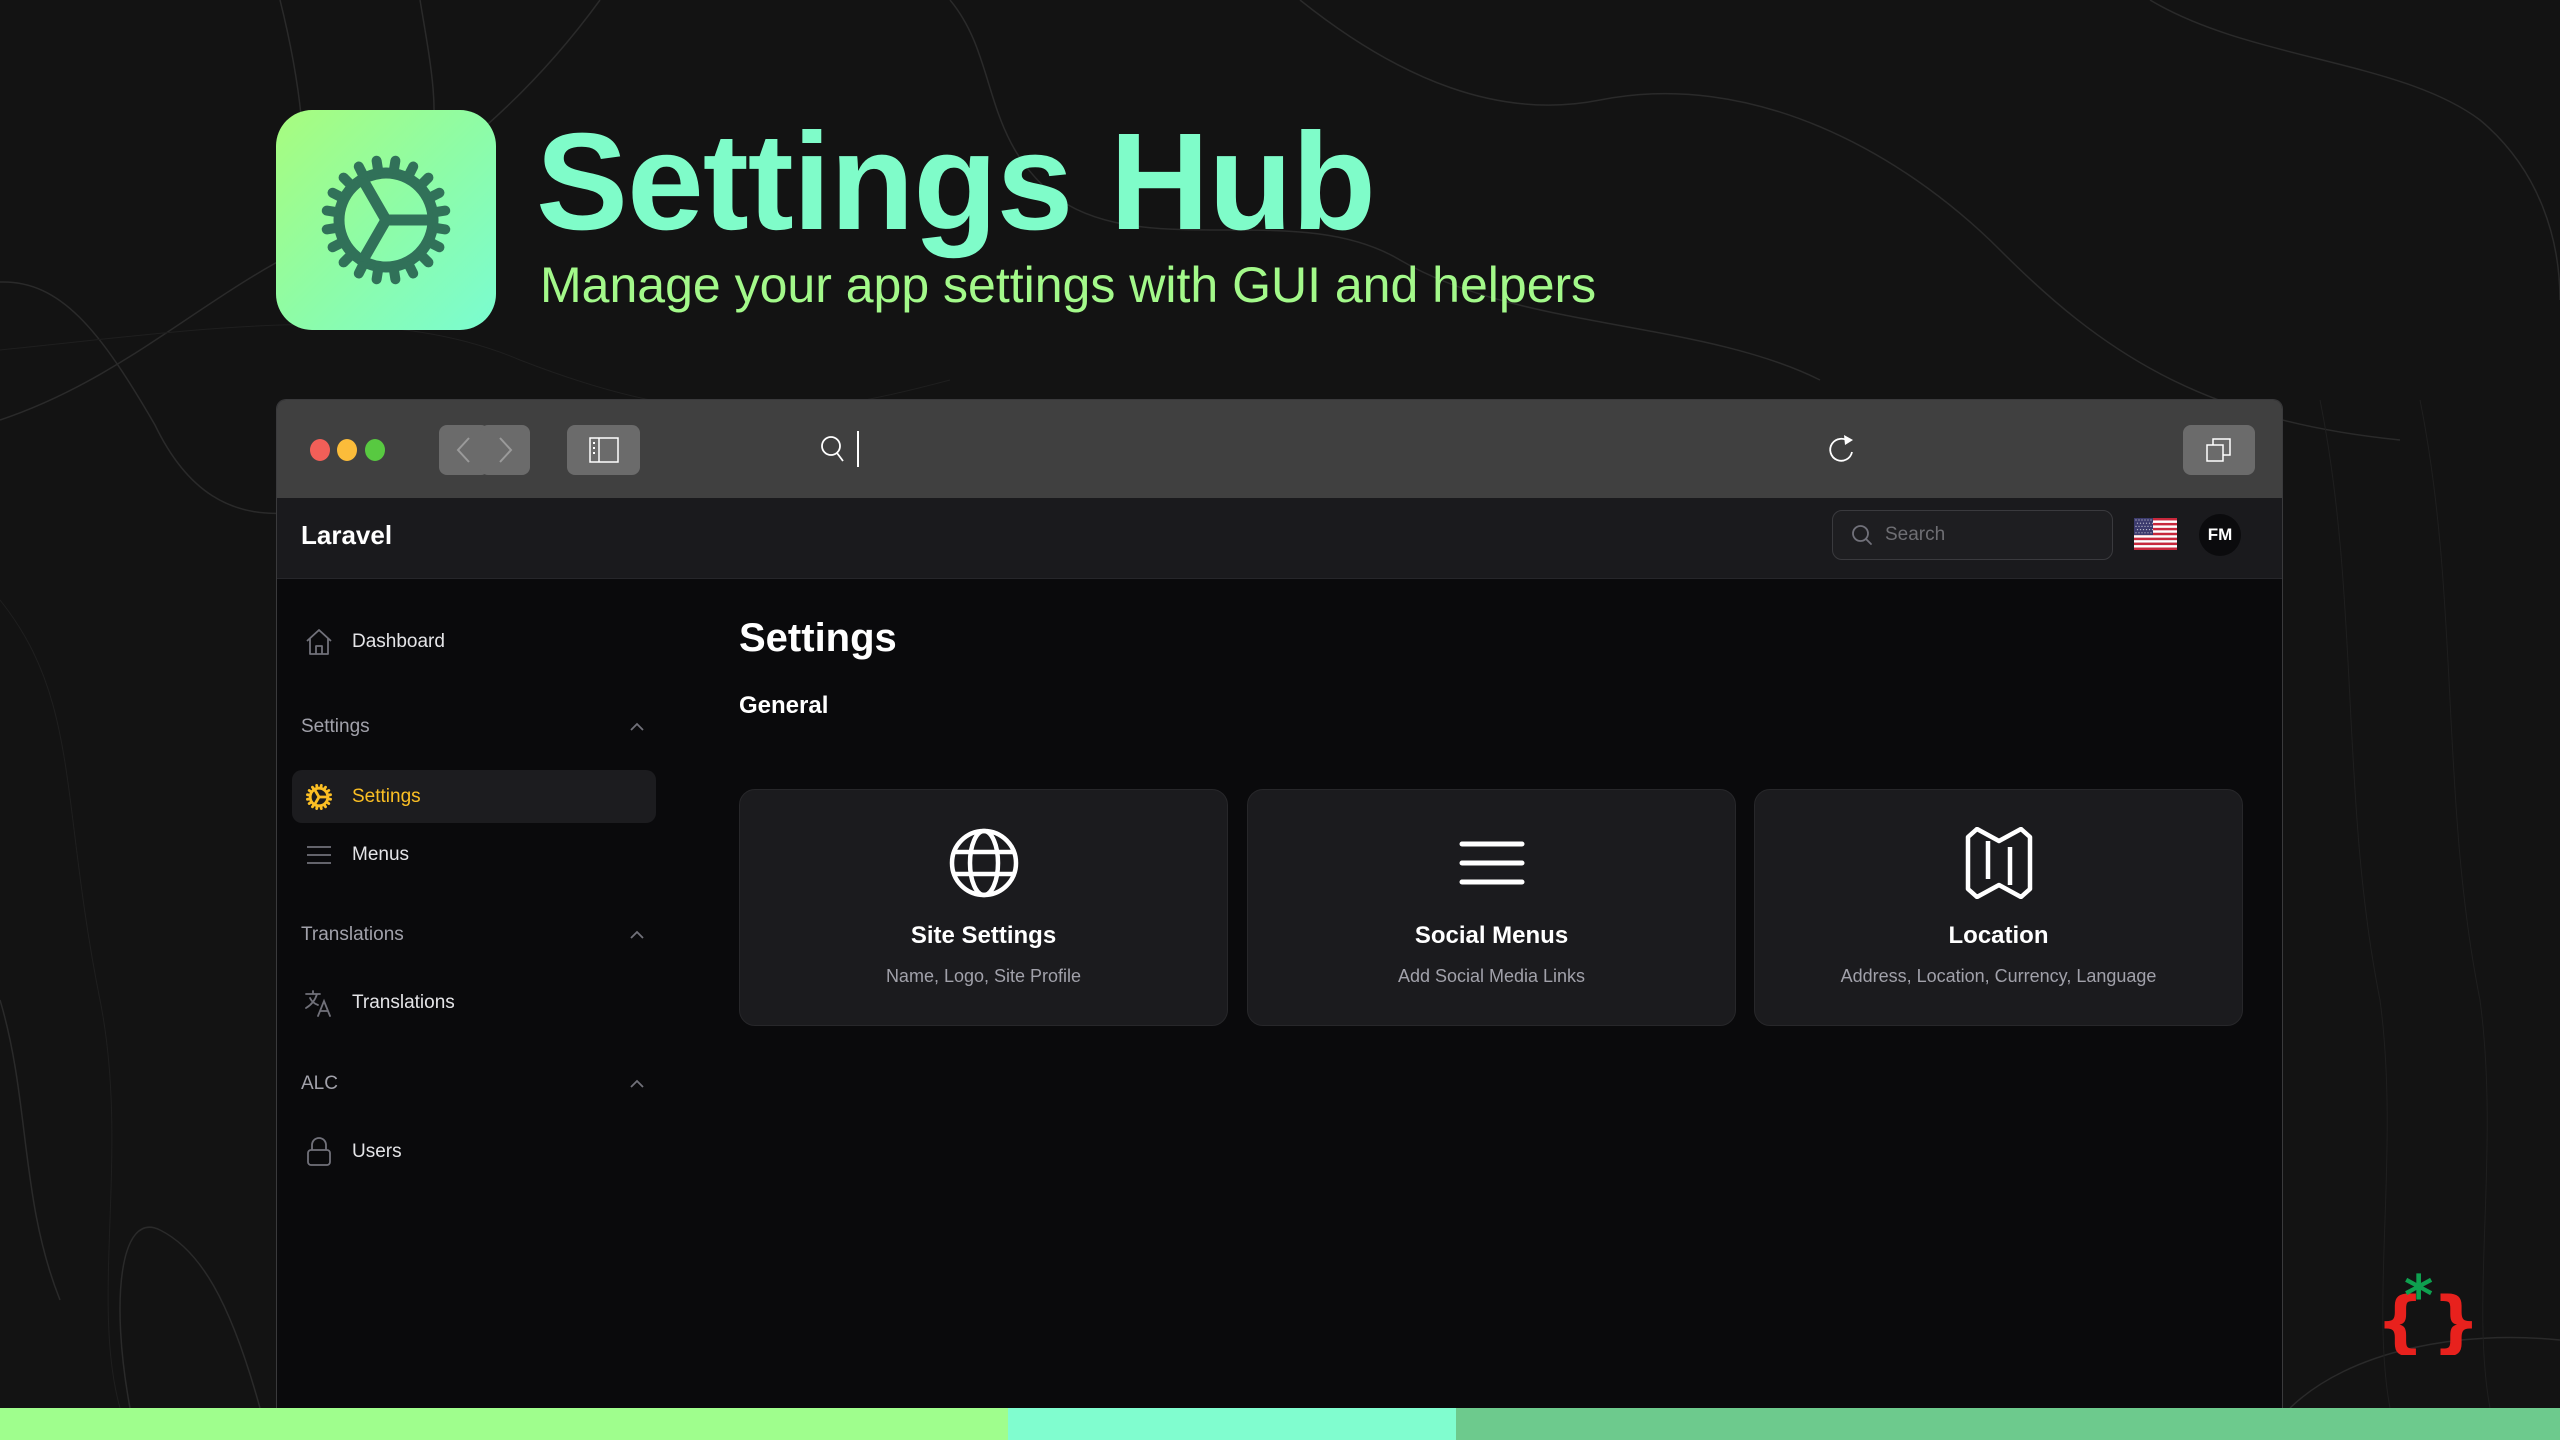 Image resolution: width=2560 pixels, height=1440 pixels. Describe the element at coordinates (1491, 976) in the screenshot. I see `card-description: Add Social Media Links` at that location.